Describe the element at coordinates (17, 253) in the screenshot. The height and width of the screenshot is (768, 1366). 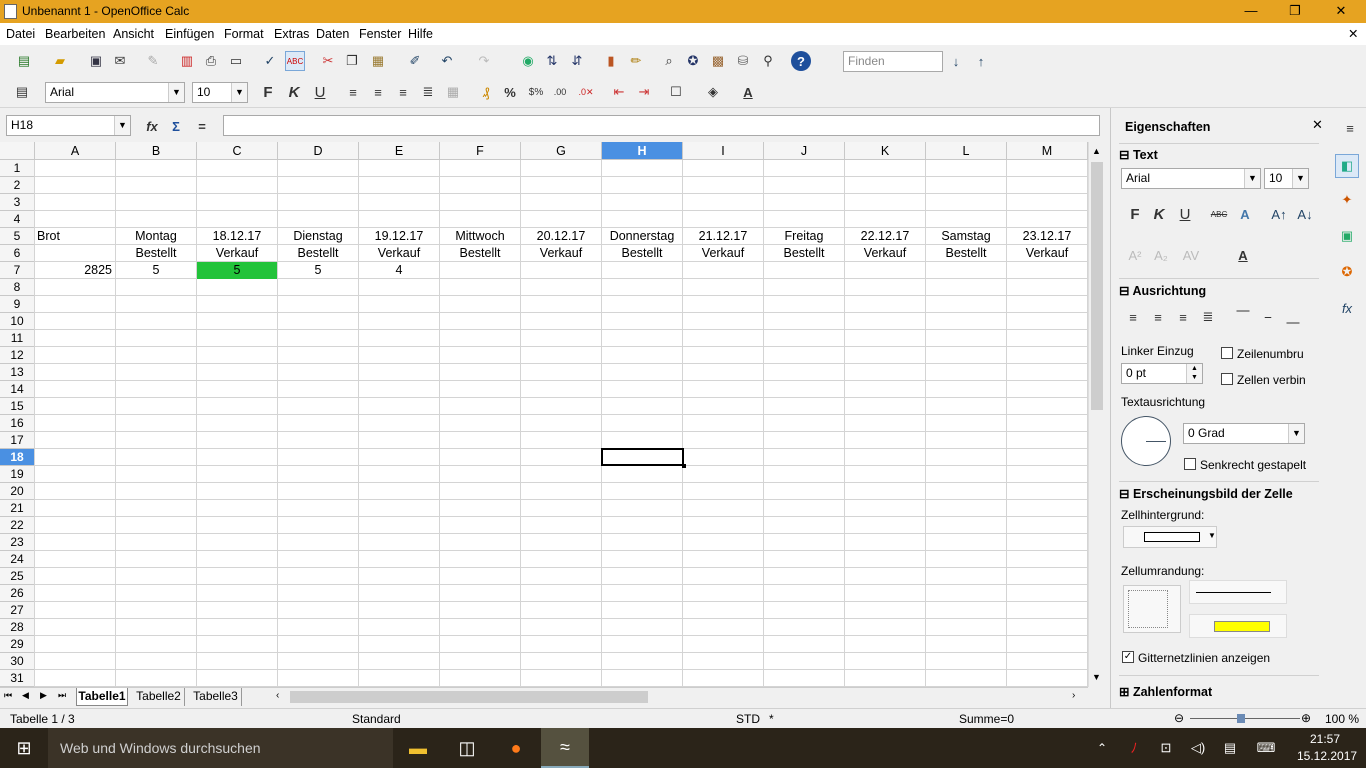
I see `row-header: 6` at that location.